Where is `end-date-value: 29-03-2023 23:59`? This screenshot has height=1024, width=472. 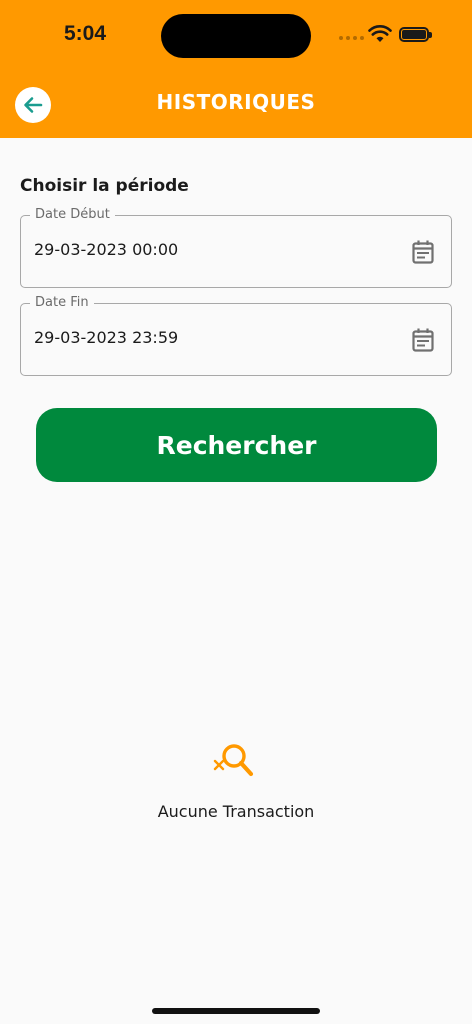 end-date-value: 29-03-2023 23:59 is located at coordinates (106, 337).